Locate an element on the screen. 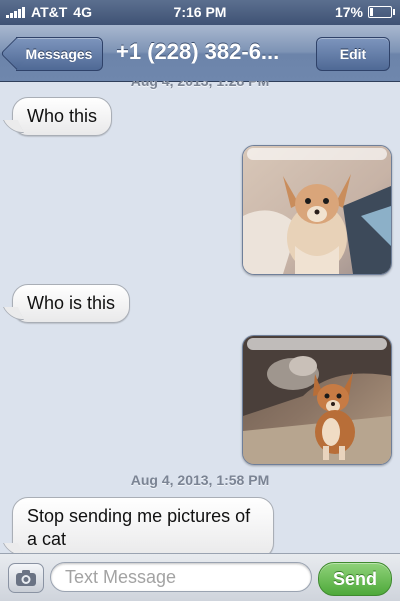 The image size is (400, 601). navigation-bar: Messages +1 (228) 382-6... Edit is located at coordinates (200, 53).